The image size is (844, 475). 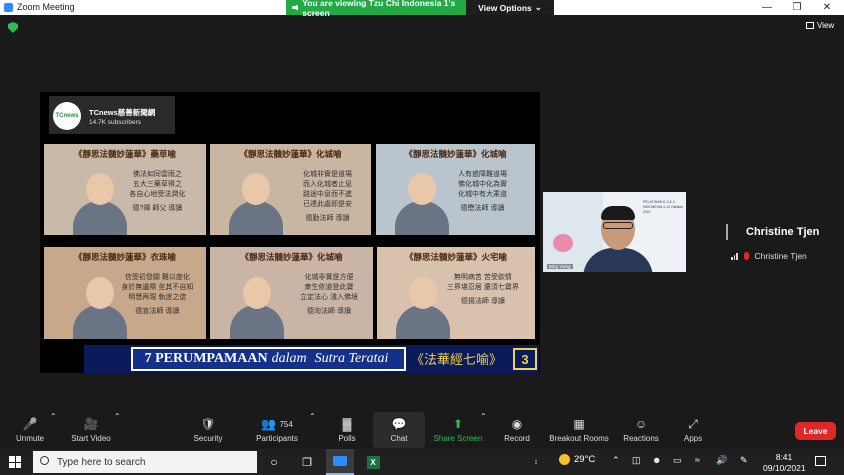 What do you see at coordinates (347, 424) in the screenshot?
I see `bar-chart-icon: ▓` at bounding box center [347, 424].